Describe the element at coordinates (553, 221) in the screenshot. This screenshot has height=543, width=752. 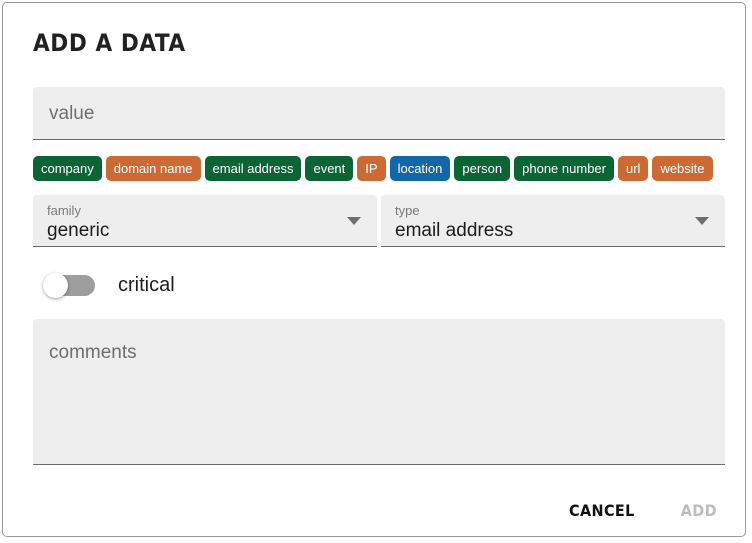
I see `type-select: type email address` at that location.